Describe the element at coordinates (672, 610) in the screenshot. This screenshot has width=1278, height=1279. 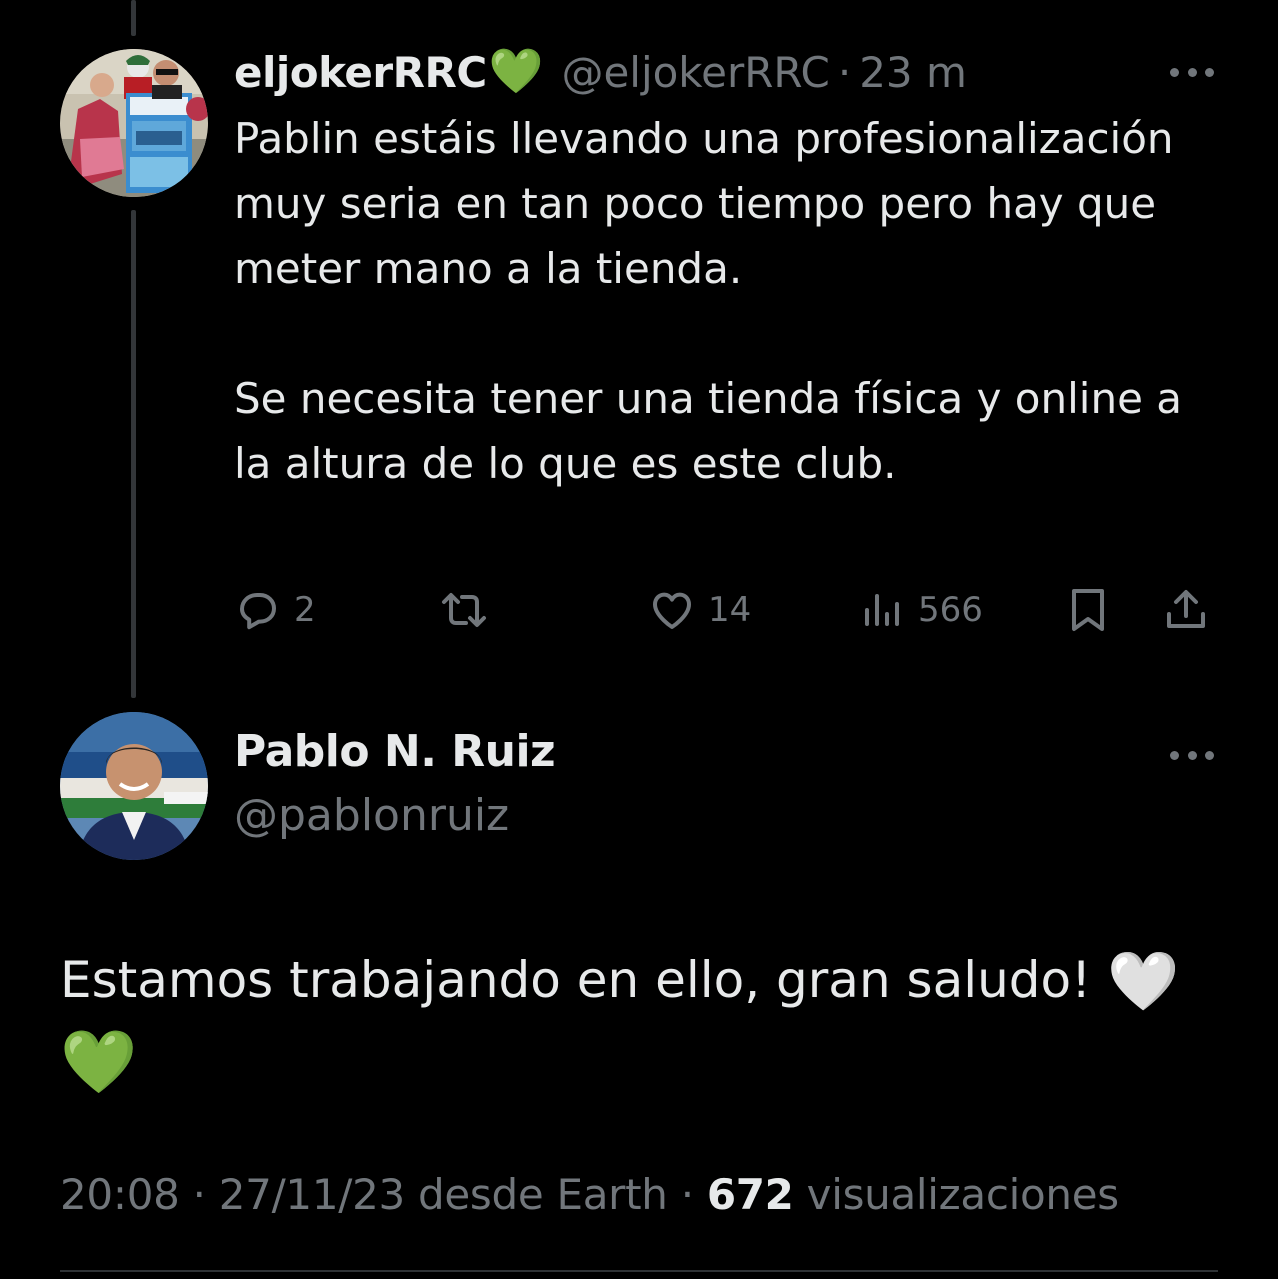
I see `like-icon` at that location.